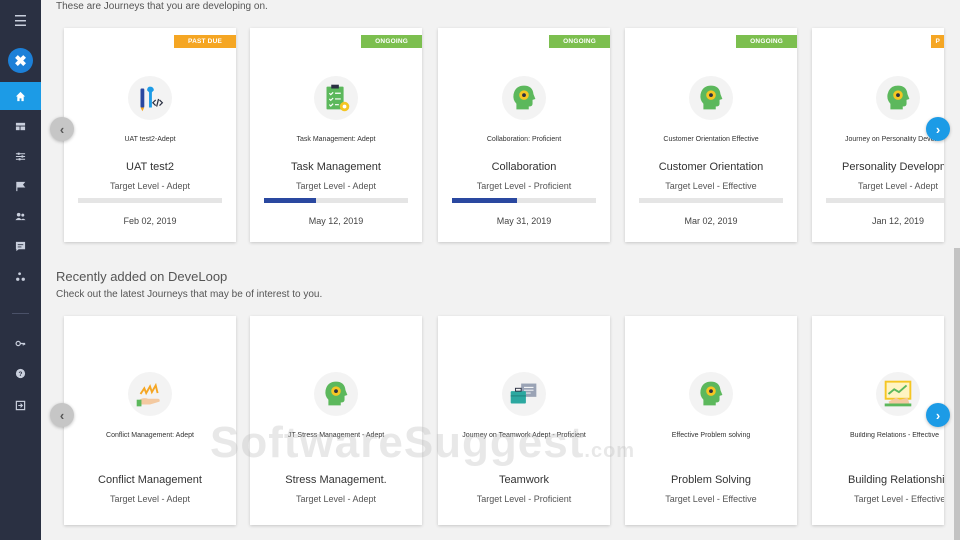  I want to click on logout-icon, so click(20, 405).